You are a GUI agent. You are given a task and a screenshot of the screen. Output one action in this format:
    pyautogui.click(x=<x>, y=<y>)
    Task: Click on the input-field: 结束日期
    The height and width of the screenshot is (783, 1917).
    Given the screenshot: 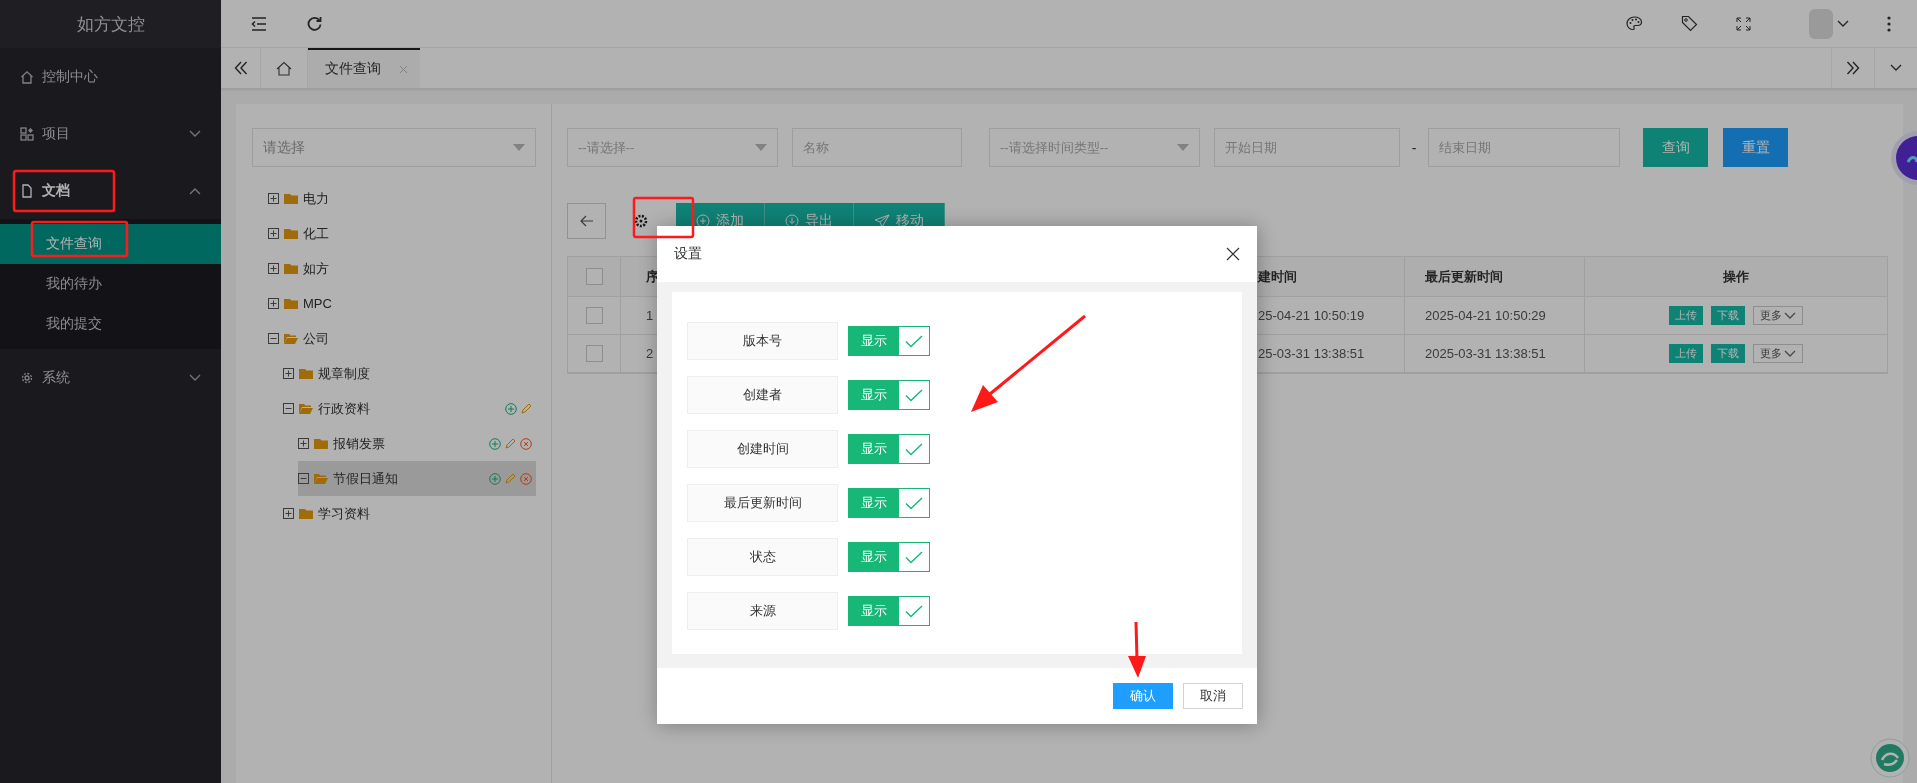 What is the action you would take?
    pyautogui.click(x=1524, y=147)
    